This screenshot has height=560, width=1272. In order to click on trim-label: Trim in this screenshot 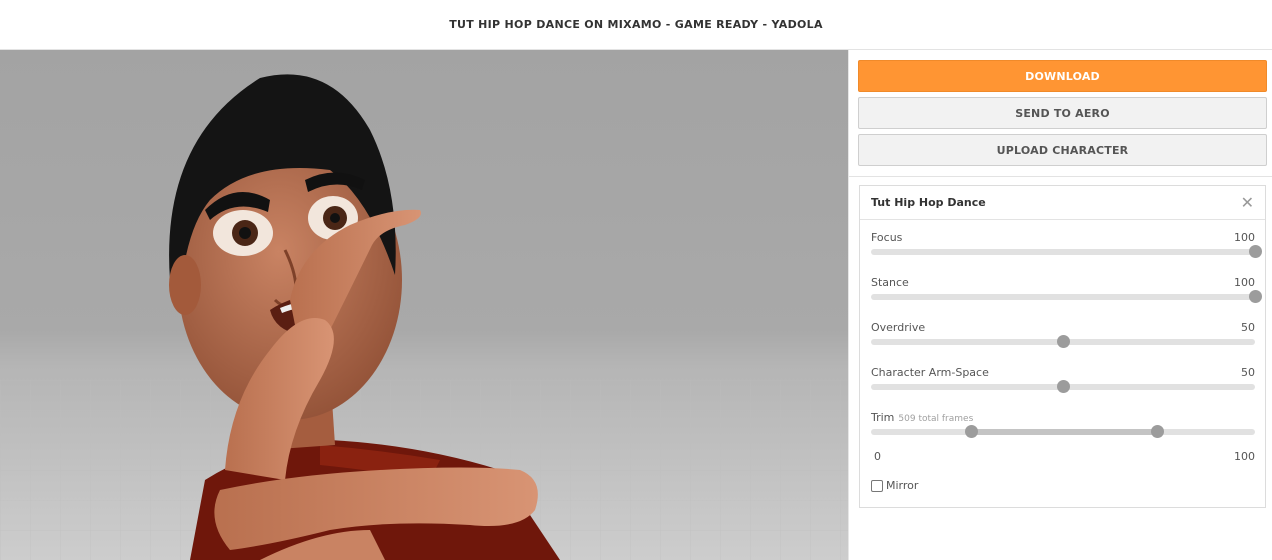, I will do `click(883, 417)`.